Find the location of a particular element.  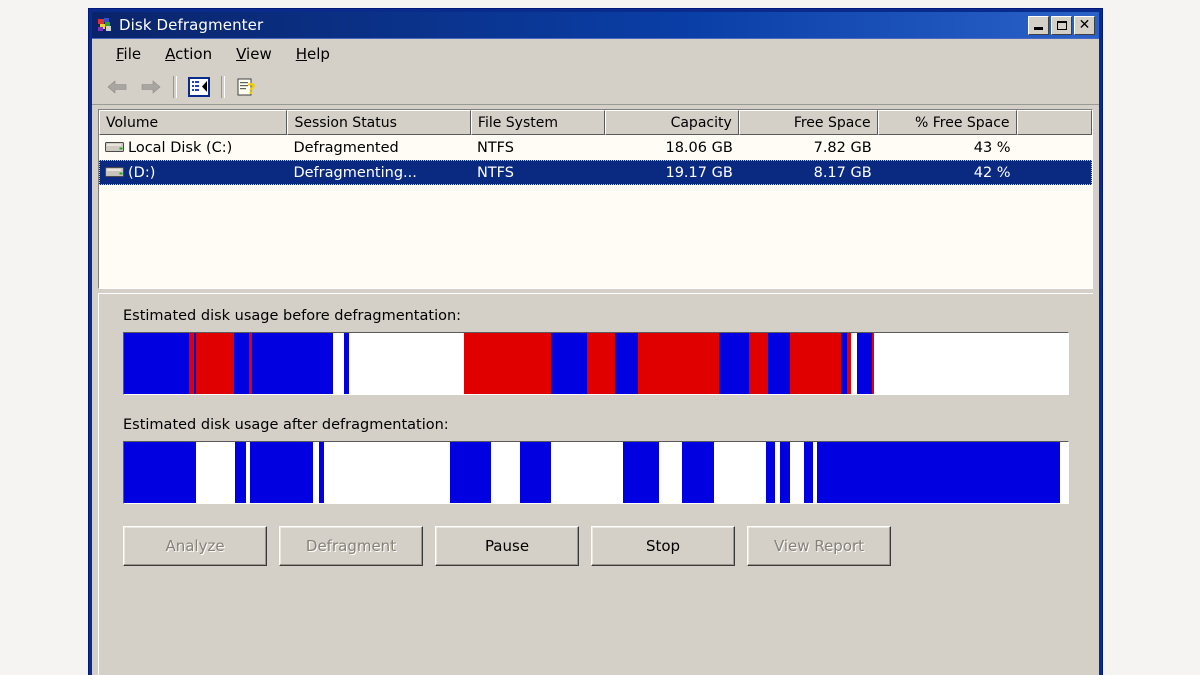

cell-capacity: 19.17 GB is located at coordinates (699, 172).